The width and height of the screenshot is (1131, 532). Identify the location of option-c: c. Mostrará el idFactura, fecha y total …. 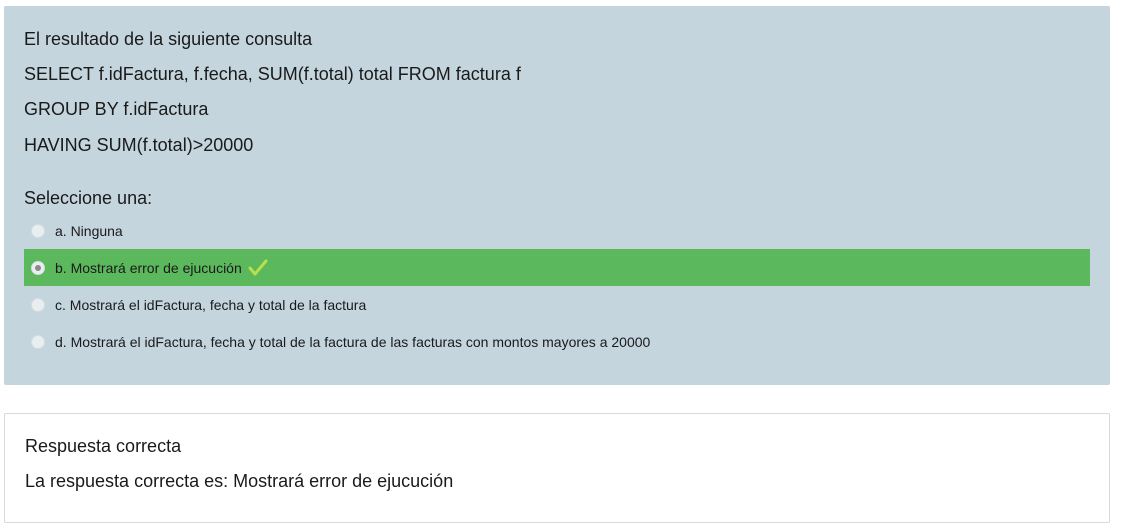
(557, 304).